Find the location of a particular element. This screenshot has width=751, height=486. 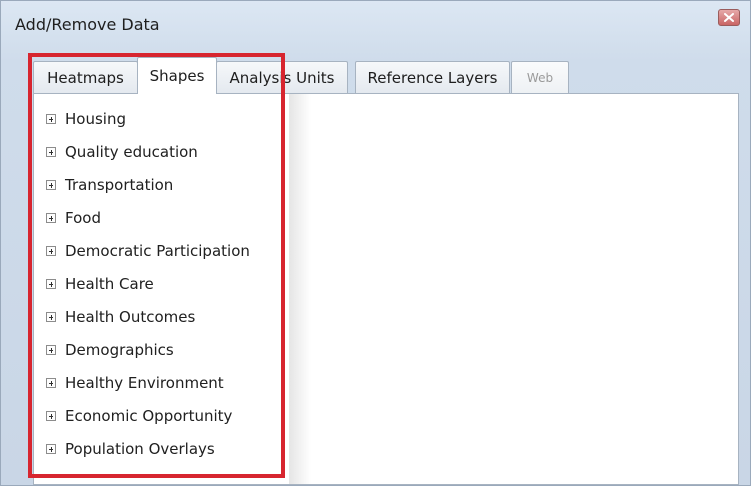

tree-item-transportation: Transportation is located at coordinates (166, 184).